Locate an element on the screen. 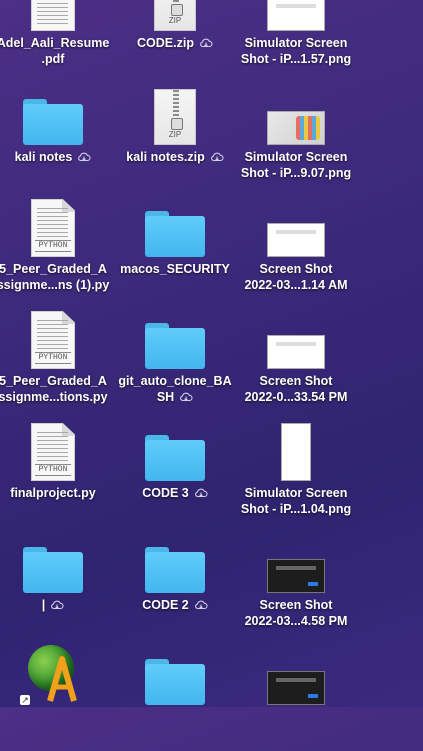 Image resolution: width=423 pixels, height=751 pixels. alias-arrow-icon: ↗ is located at coordinates (25, 700).